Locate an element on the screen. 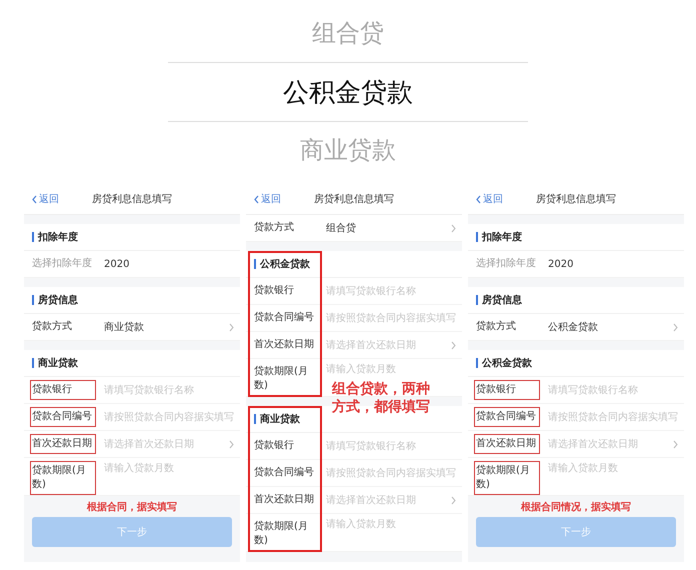  loan-type-heading: 商业贷款 is located at coordinates (348, 150).